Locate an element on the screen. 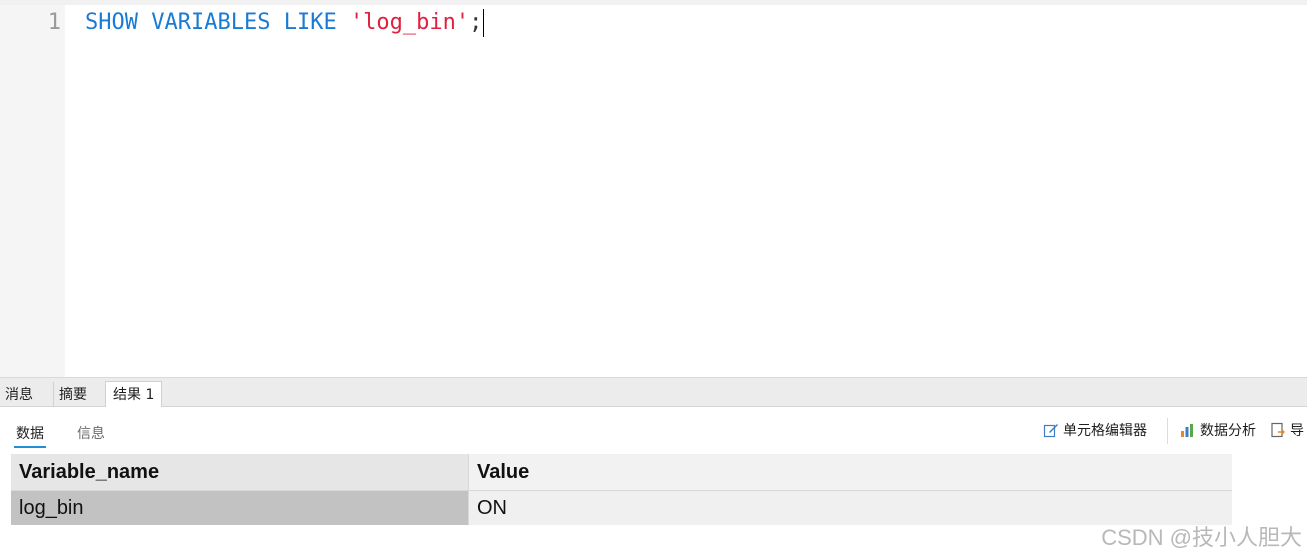 The image size is (1307, 560). subtab-data: 数据 is located at coordinates (30, 436).